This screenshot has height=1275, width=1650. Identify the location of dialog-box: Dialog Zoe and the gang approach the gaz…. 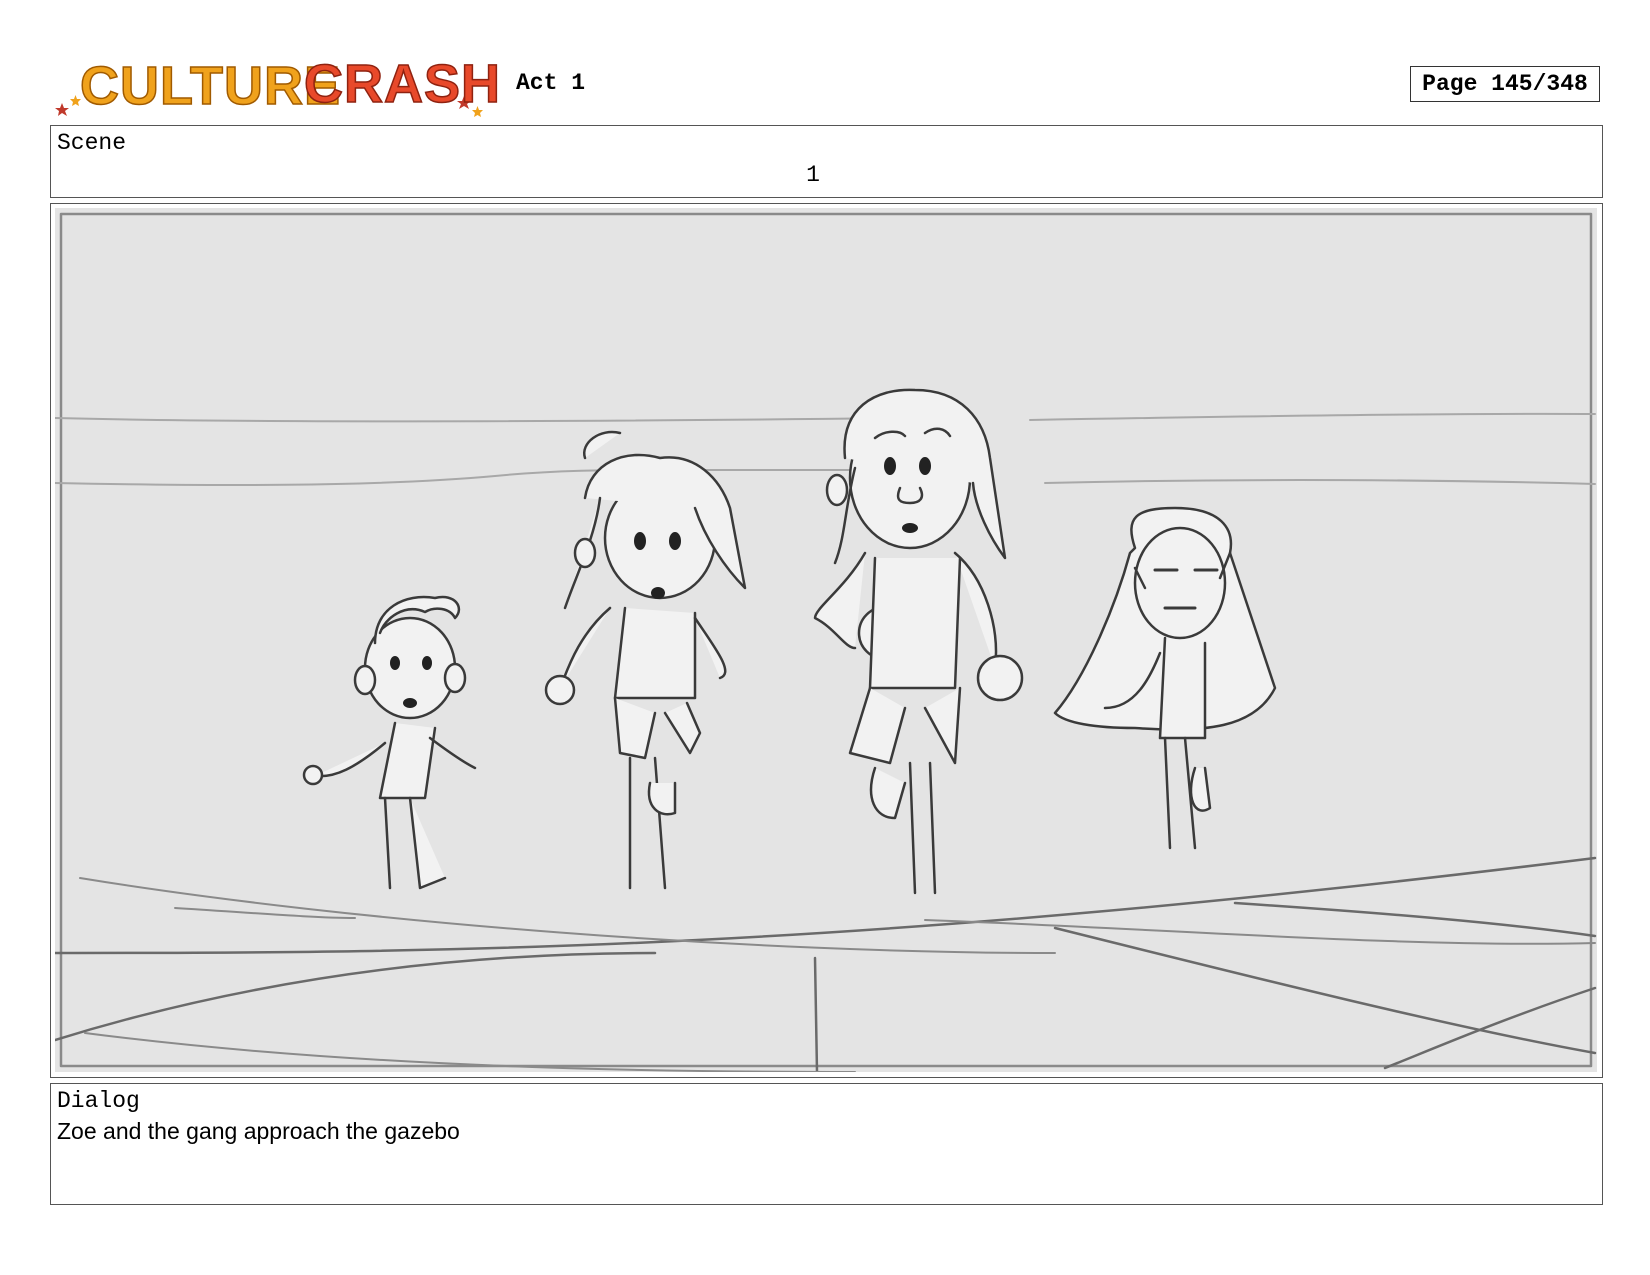
(826, 1144).